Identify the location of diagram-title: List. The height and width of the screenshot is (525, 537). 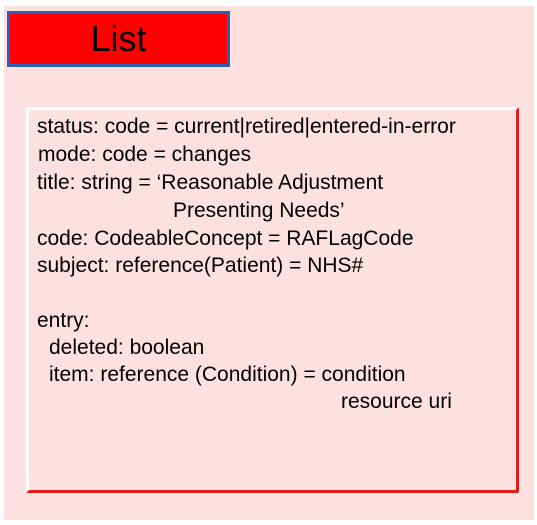
(118, 38).